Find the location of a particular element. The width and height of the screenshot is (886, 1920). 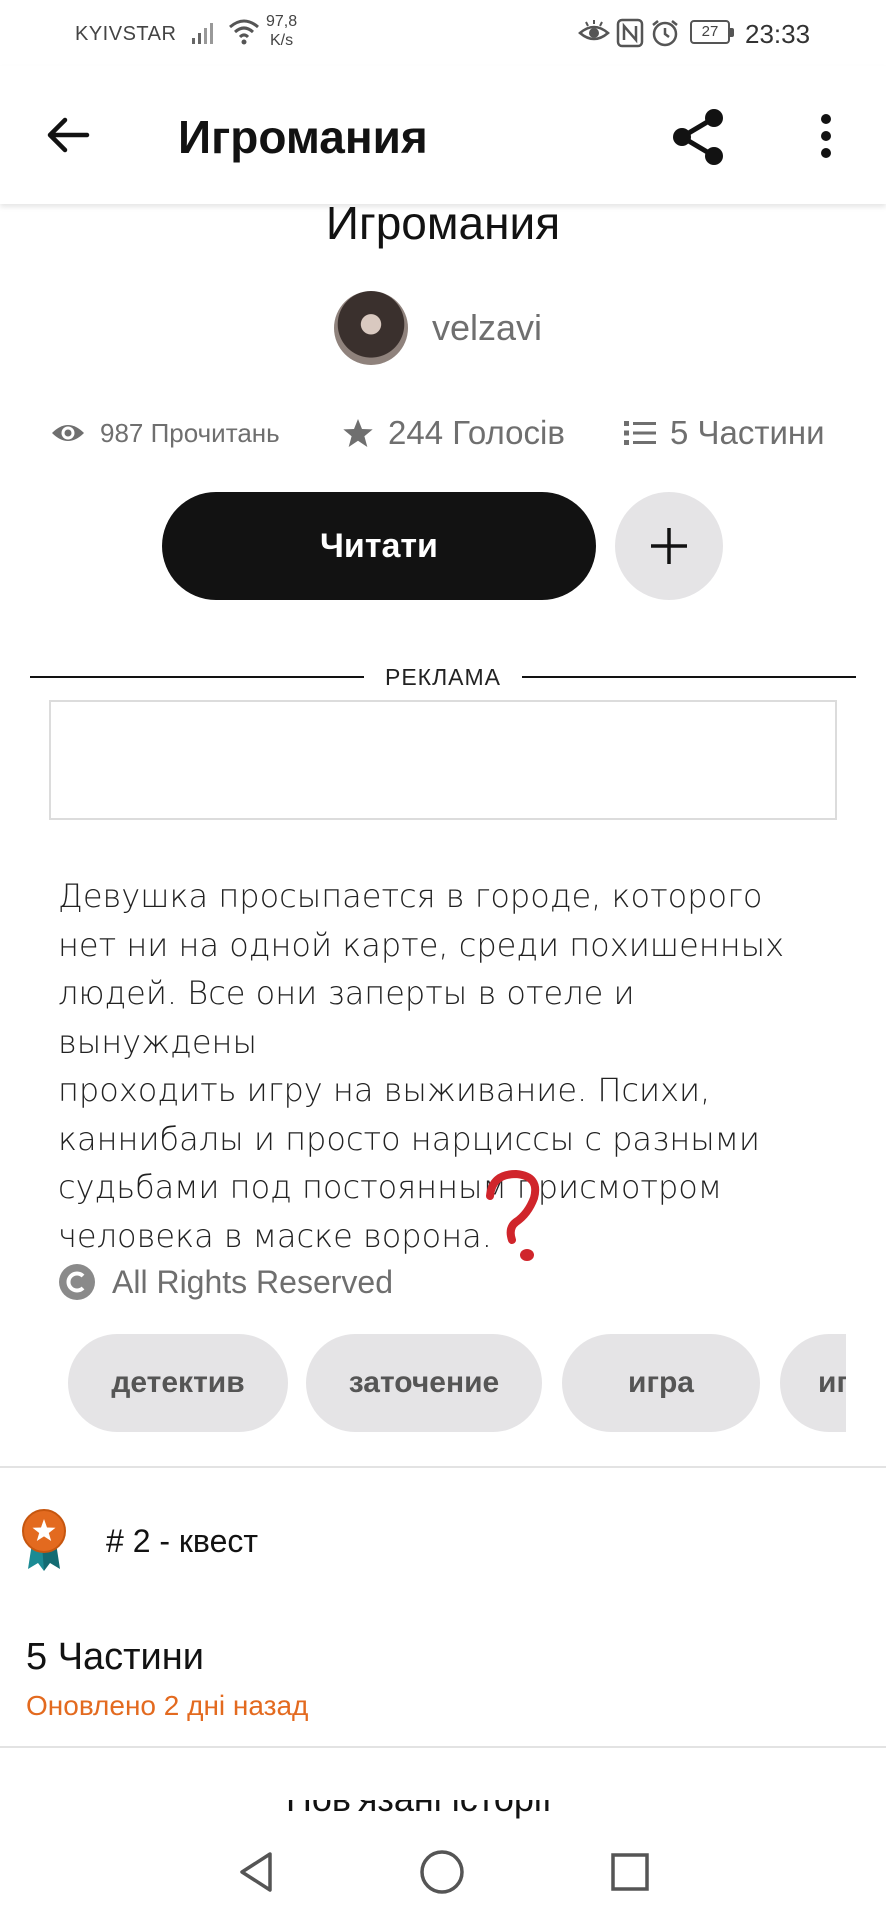

read-button: Читати is located at coordinates (379, 546).